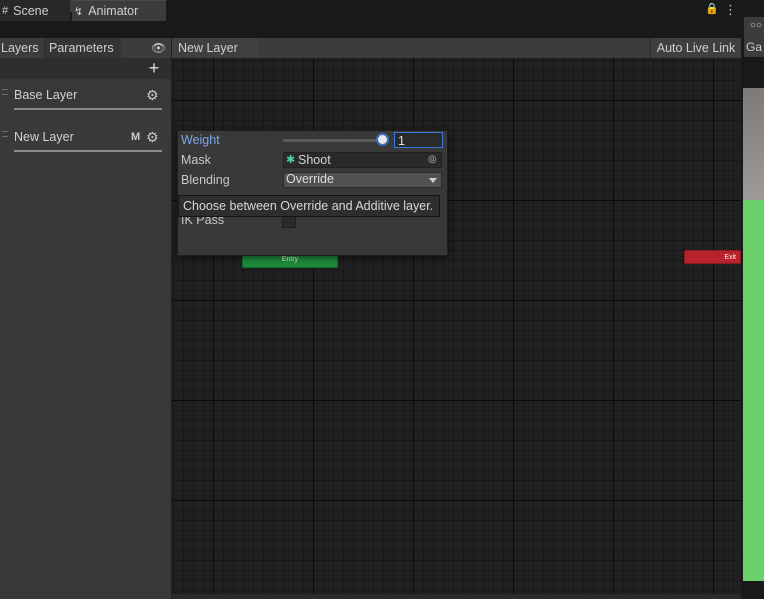 The height and width of the screenshot is (599, 764). I want to click on gamepad-icon: ○○, so click(756, 25).